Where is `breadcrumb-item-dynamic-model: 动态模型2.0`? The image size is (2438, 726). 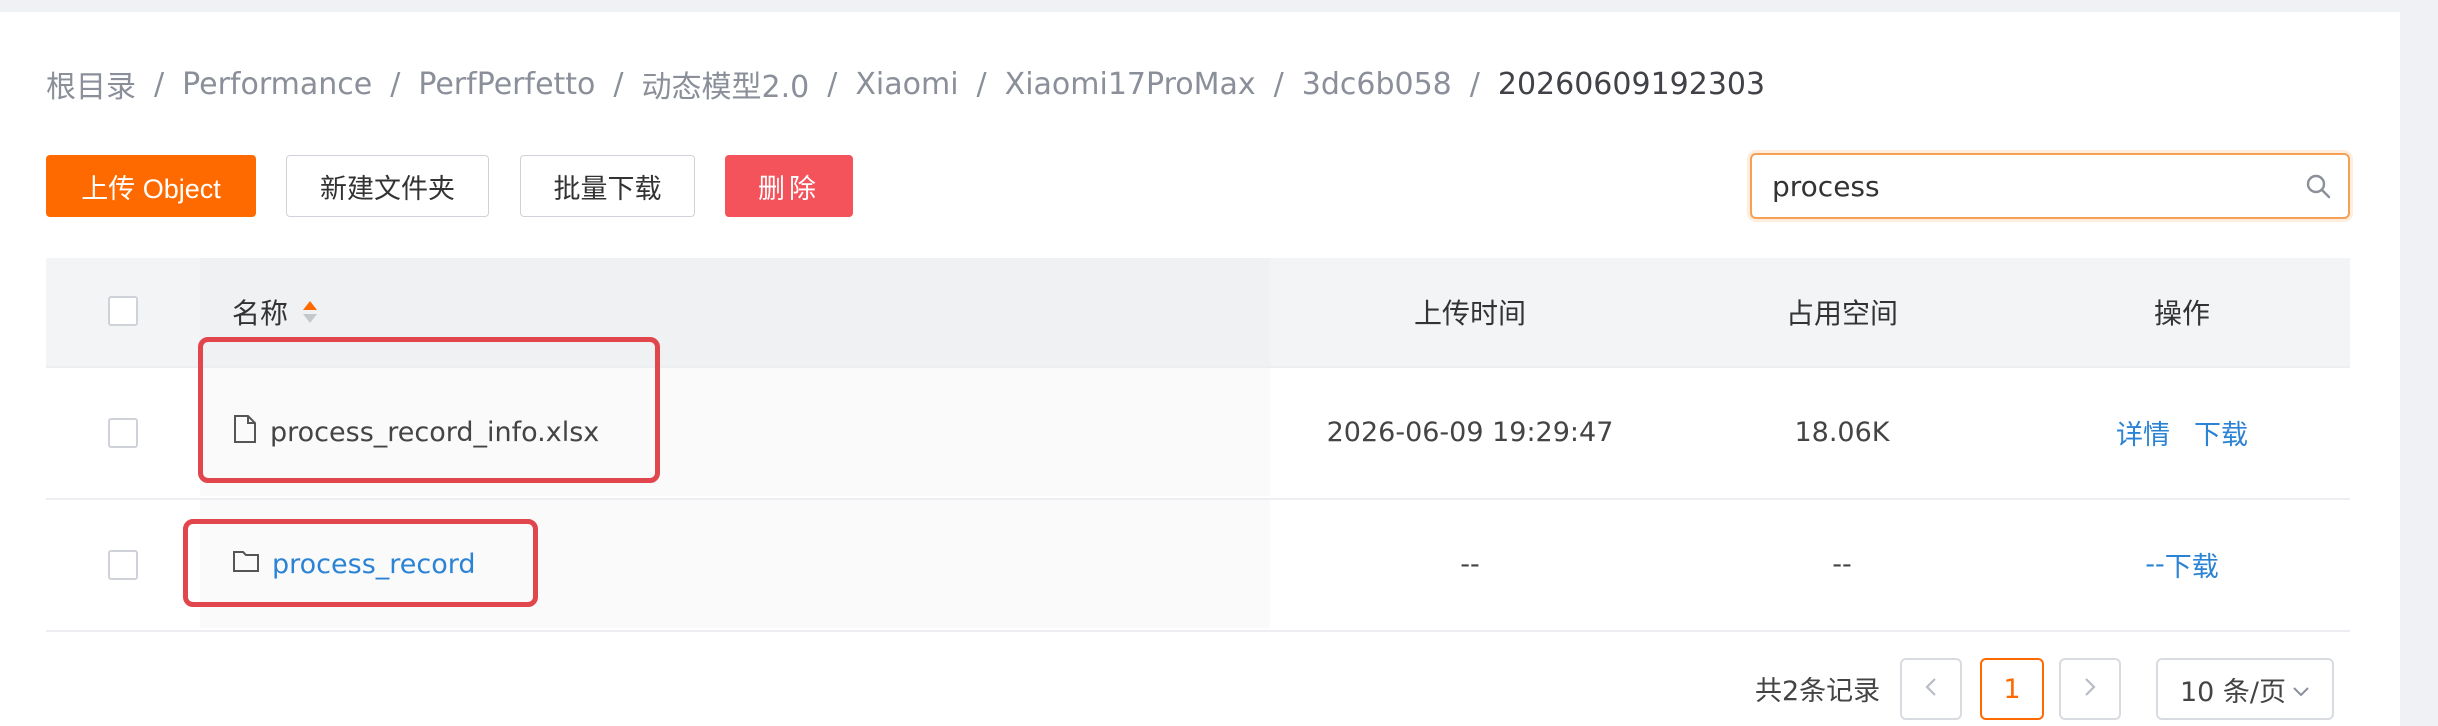 breadcrumb-item-dynamic-model: 动态模型2.0 is located at coordinates (726, 84).